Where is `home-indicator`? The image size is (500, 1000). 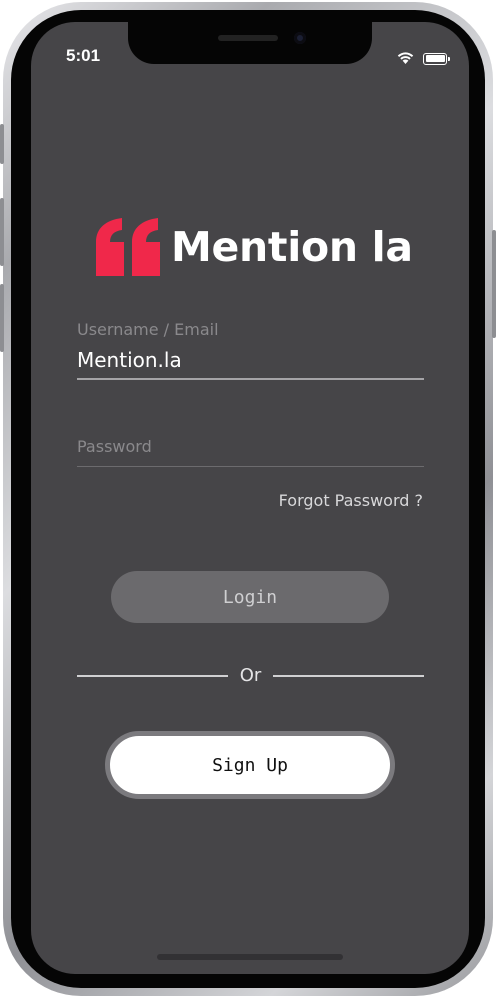
home-indicator is located at coordinates (250, 957).